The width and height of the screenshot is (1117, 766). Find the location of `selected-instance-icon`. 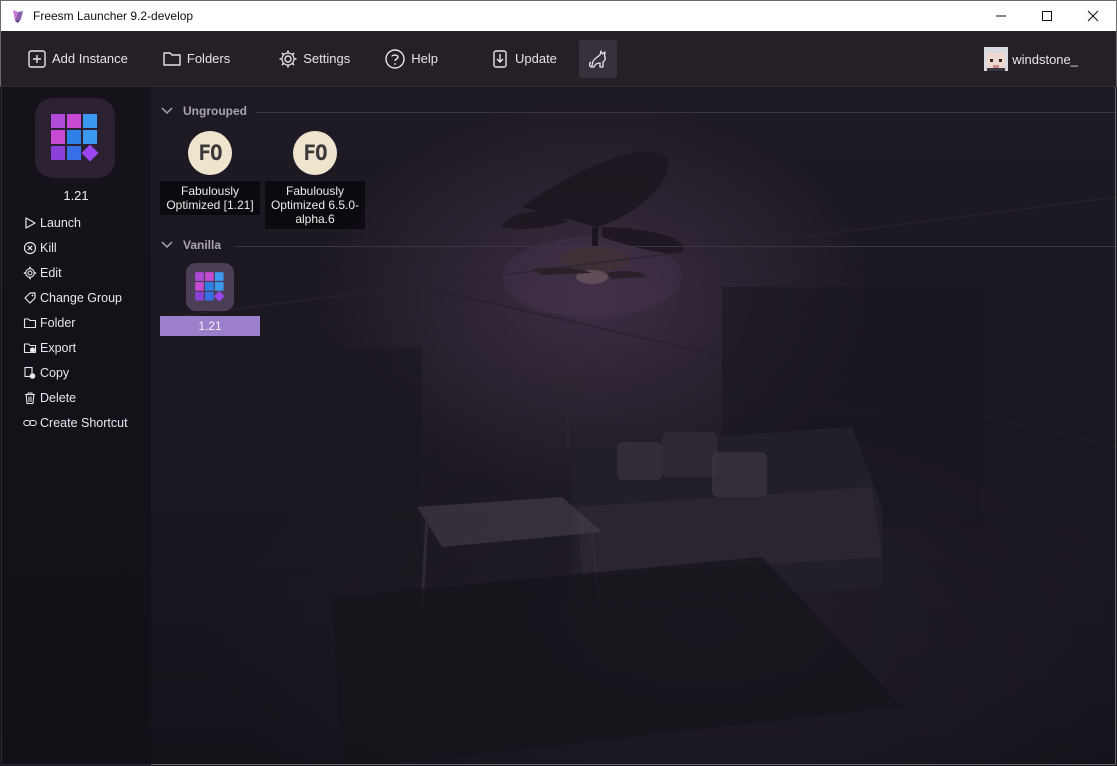

selected-instance-icon is located at coordinates (75, 138).